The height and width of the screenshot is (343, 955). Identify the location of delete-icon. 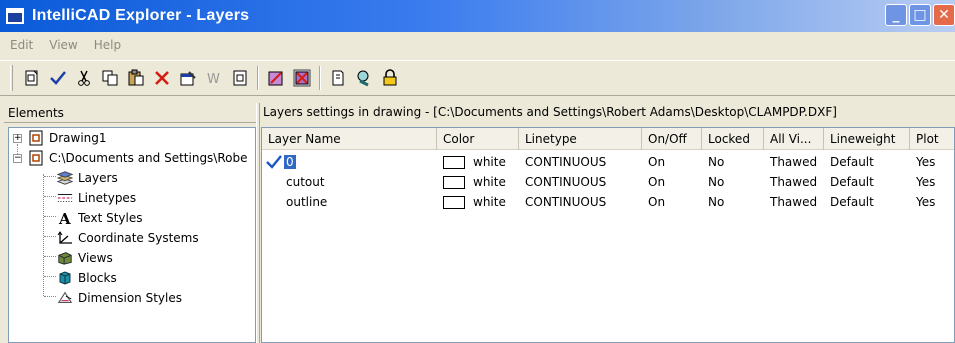
(162, 78).